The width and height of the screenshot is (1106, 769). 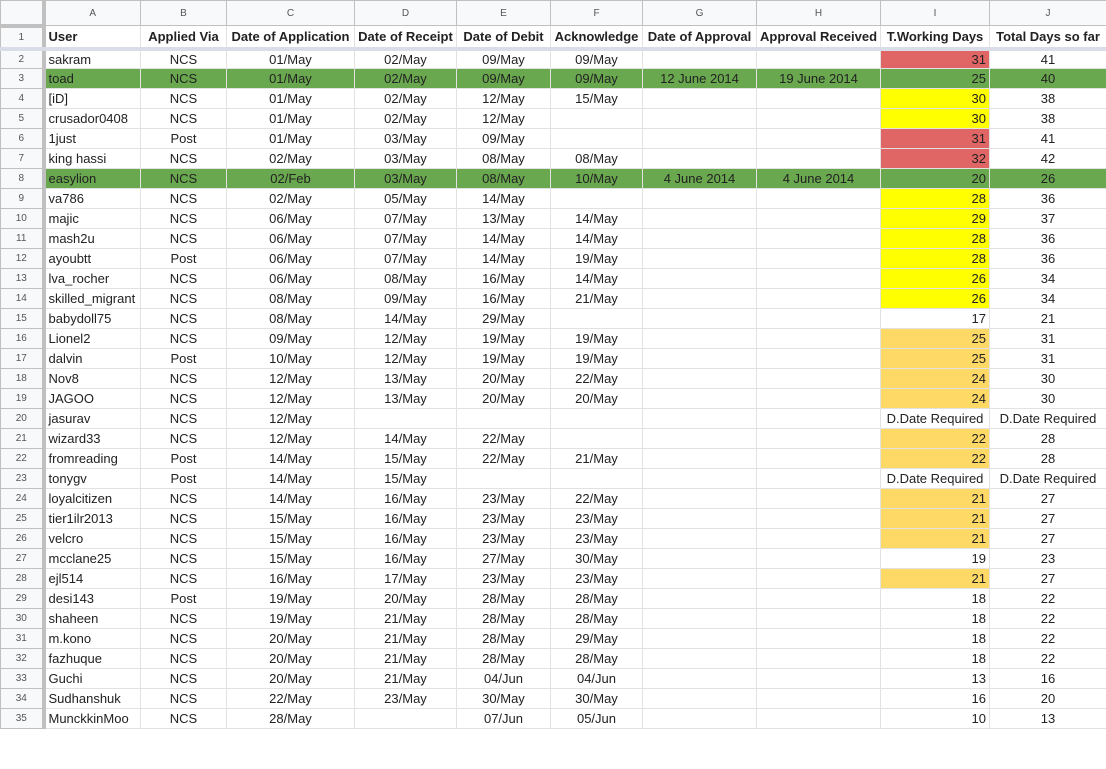 What do you see at coordinates (23, 318) in the screenshot?
I see `row-number: 15` at bounding box center [23, 318].